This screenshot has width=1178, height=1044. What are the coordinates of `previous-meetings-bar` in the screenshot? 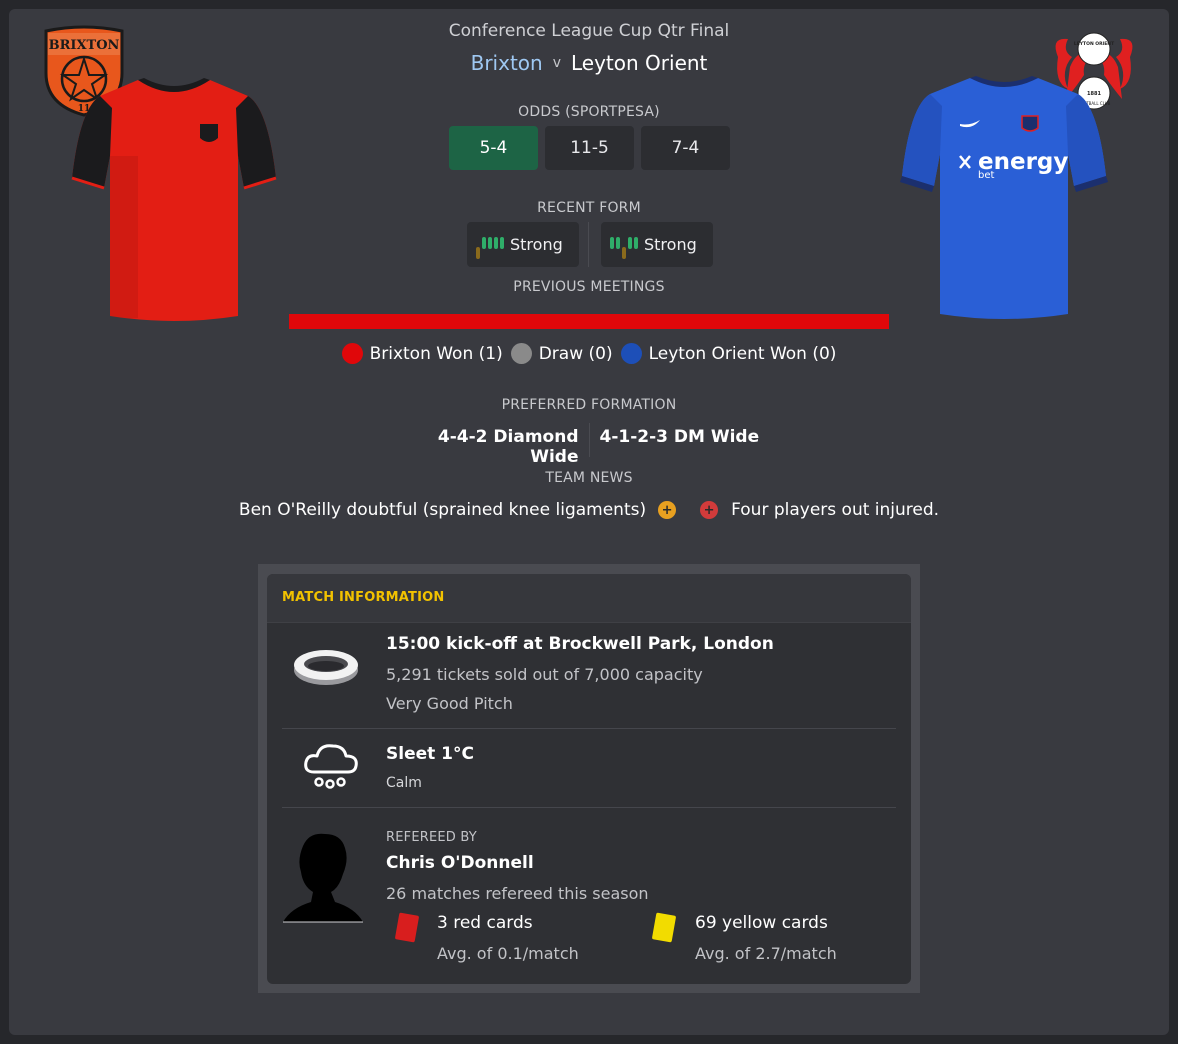 It's located at (589, 321).